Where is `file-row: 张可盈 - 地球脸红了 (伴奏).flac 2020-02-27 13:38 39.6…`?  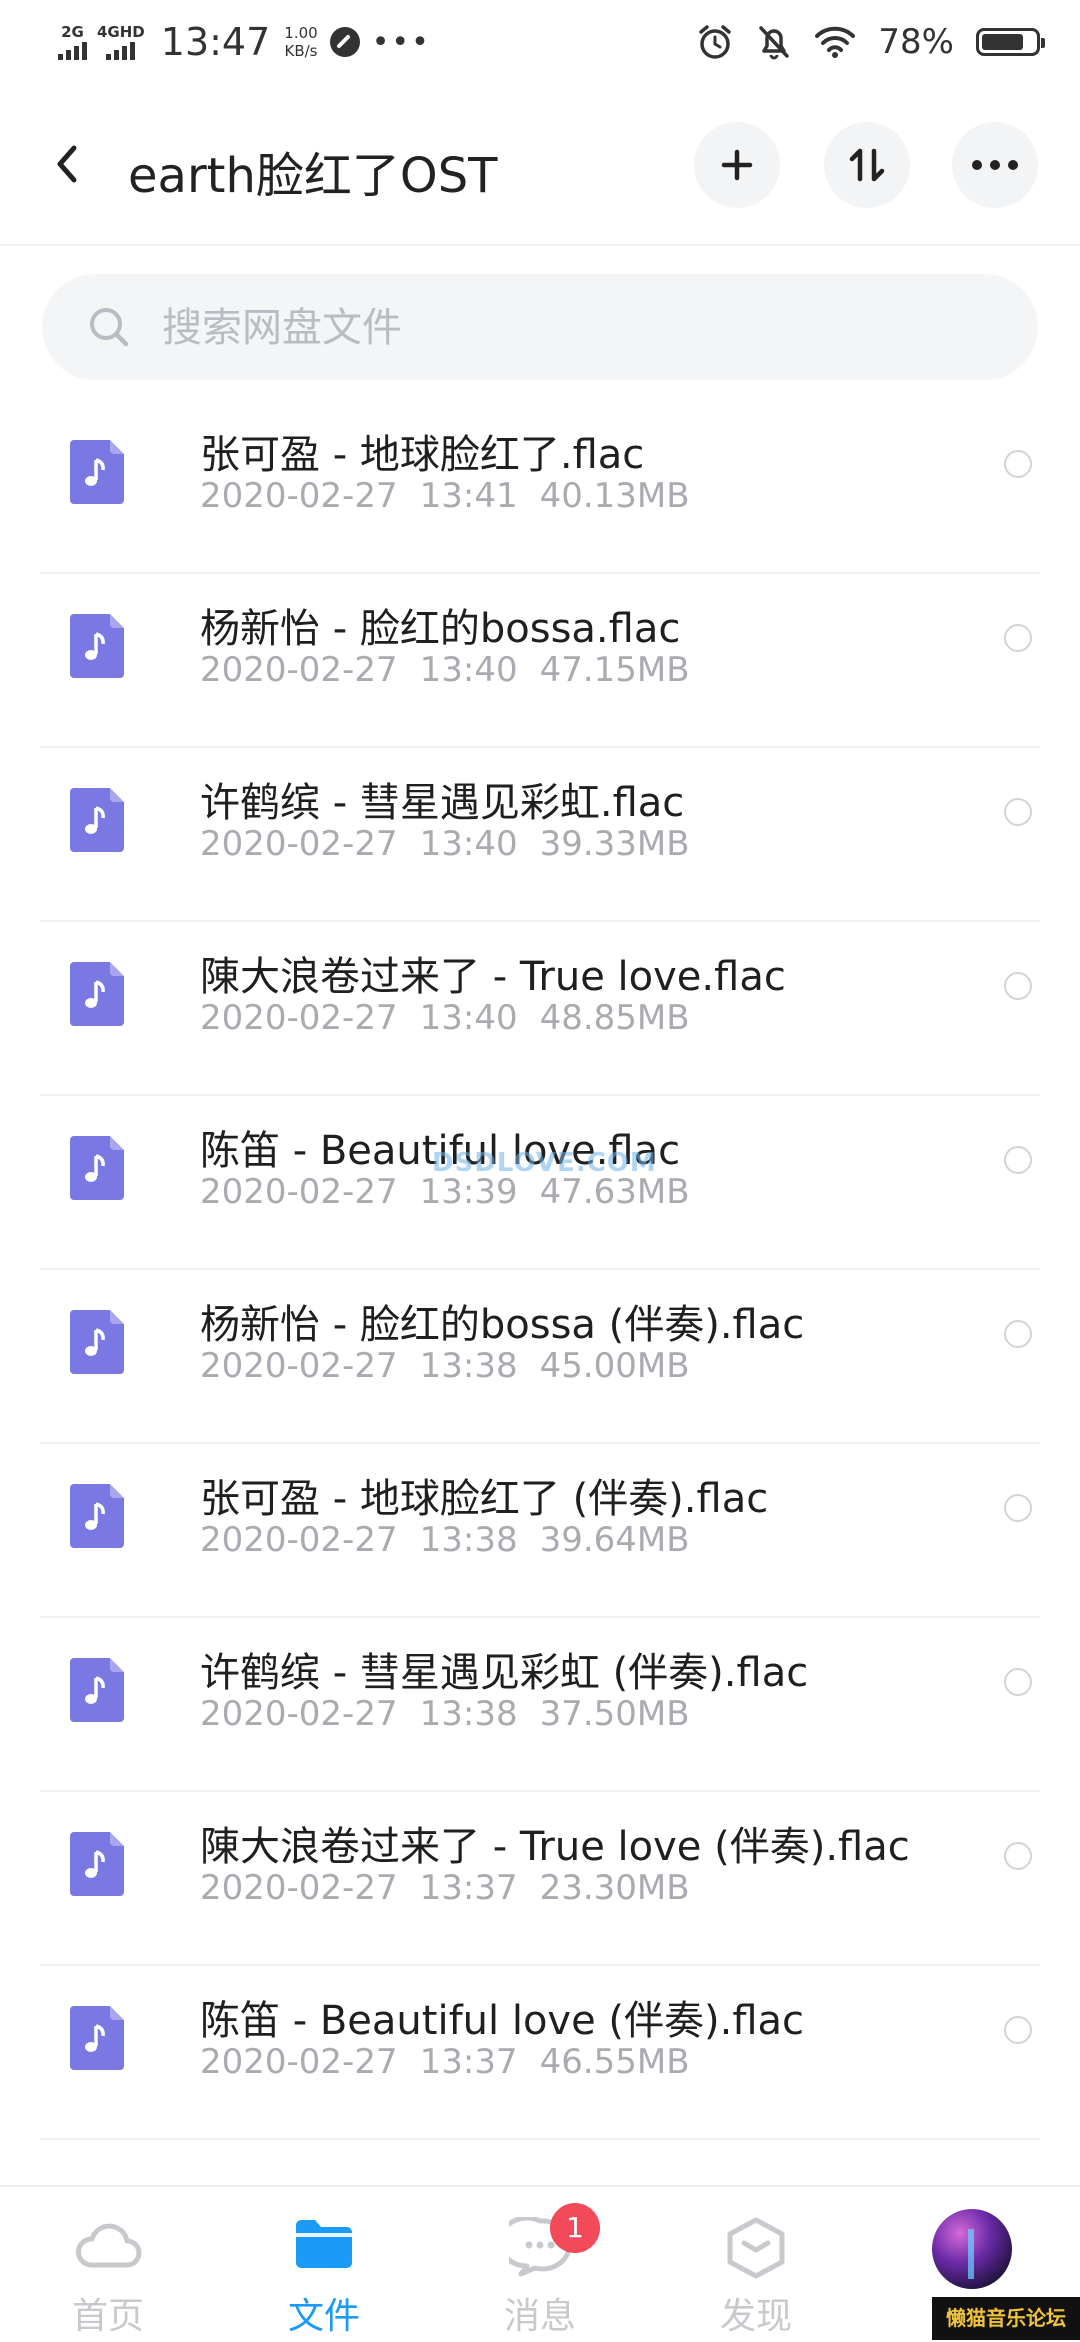 file-row: 张可盈 - 地球脸红了 (伴奏).flac 2020-02-27 13:38 39.6… is located at coordinates (540, 1531).